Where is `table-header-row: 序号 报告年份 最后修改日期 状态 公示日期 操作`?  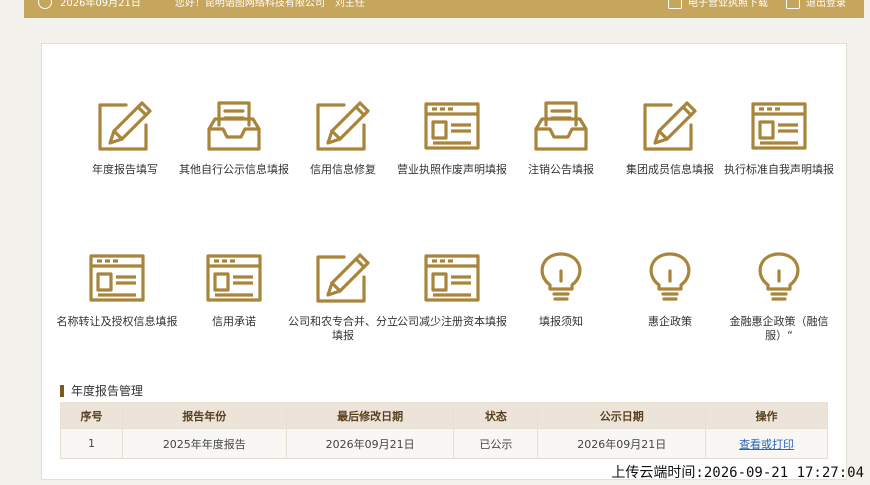
table-header-row: 序号 报告年份 最后修改日期 状态 公示日期 操作 is located at coordinates (444, 415).